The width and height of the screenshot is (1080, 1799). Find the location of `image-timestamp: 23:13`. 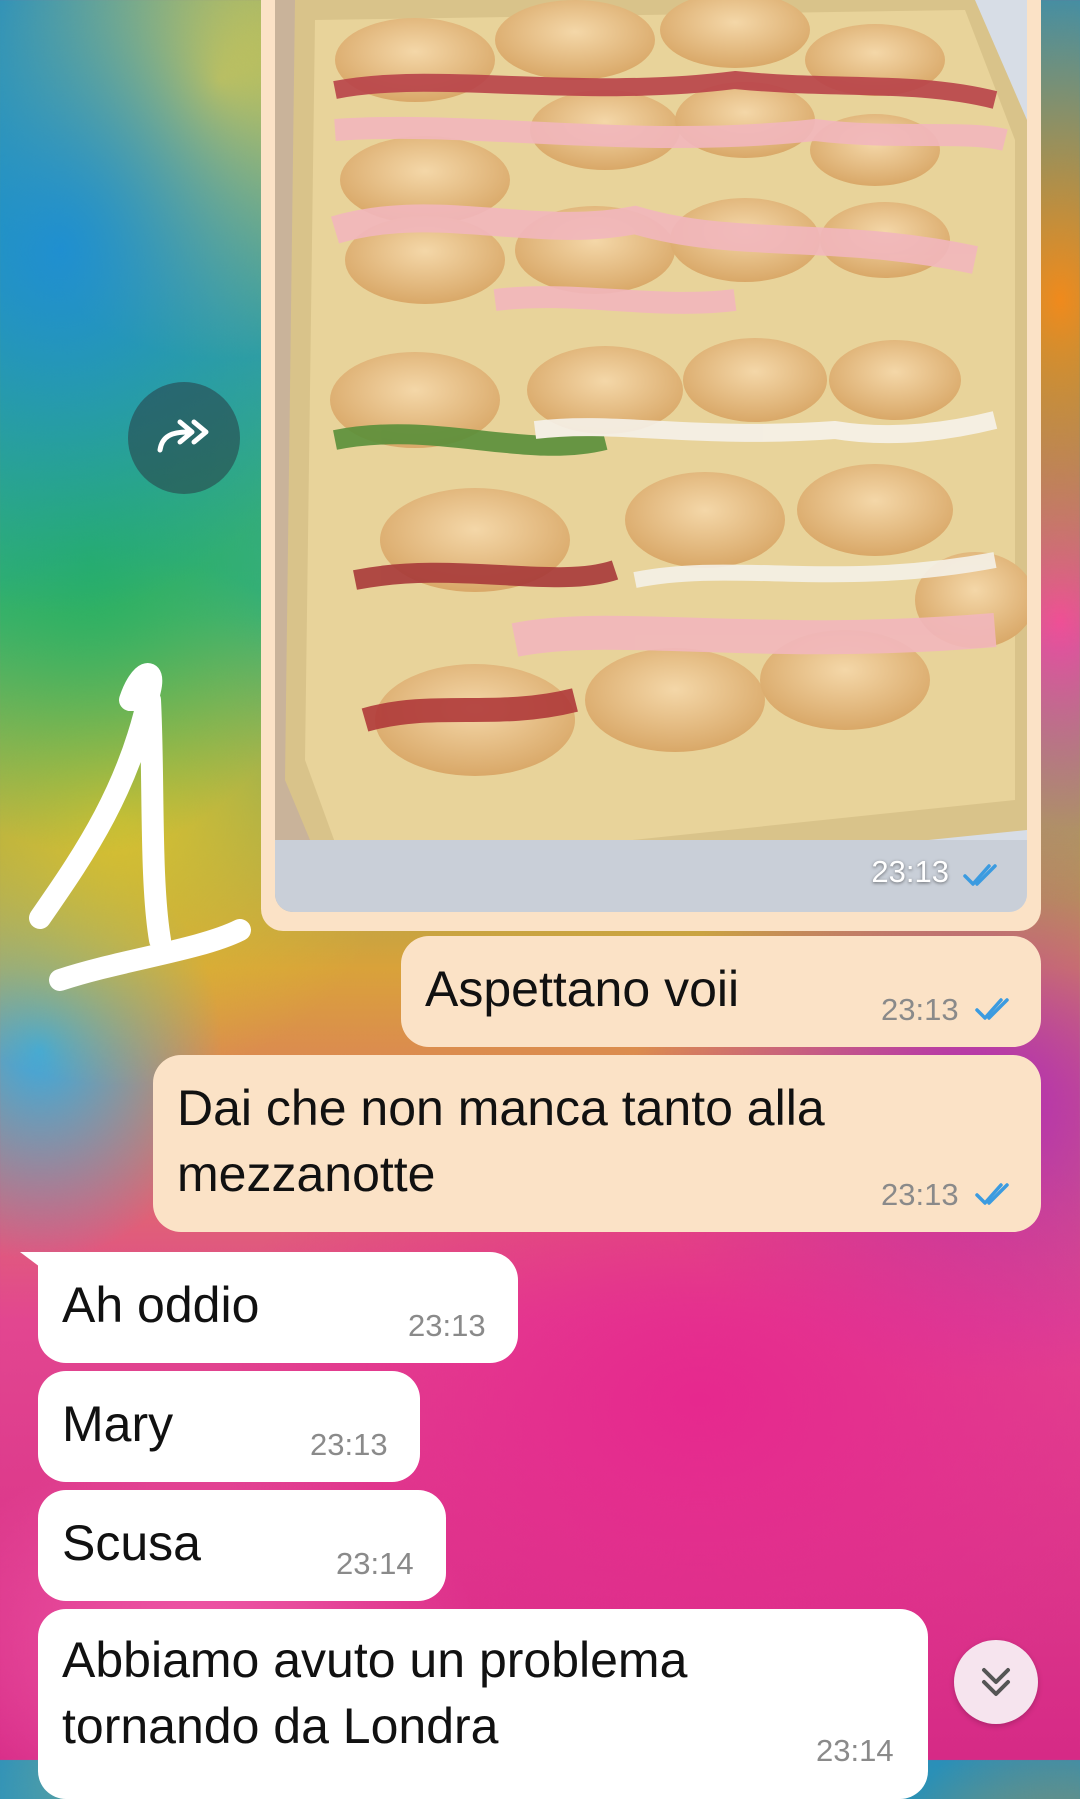

image-timestamp: 23:13 is located at coordinates (910, 871).